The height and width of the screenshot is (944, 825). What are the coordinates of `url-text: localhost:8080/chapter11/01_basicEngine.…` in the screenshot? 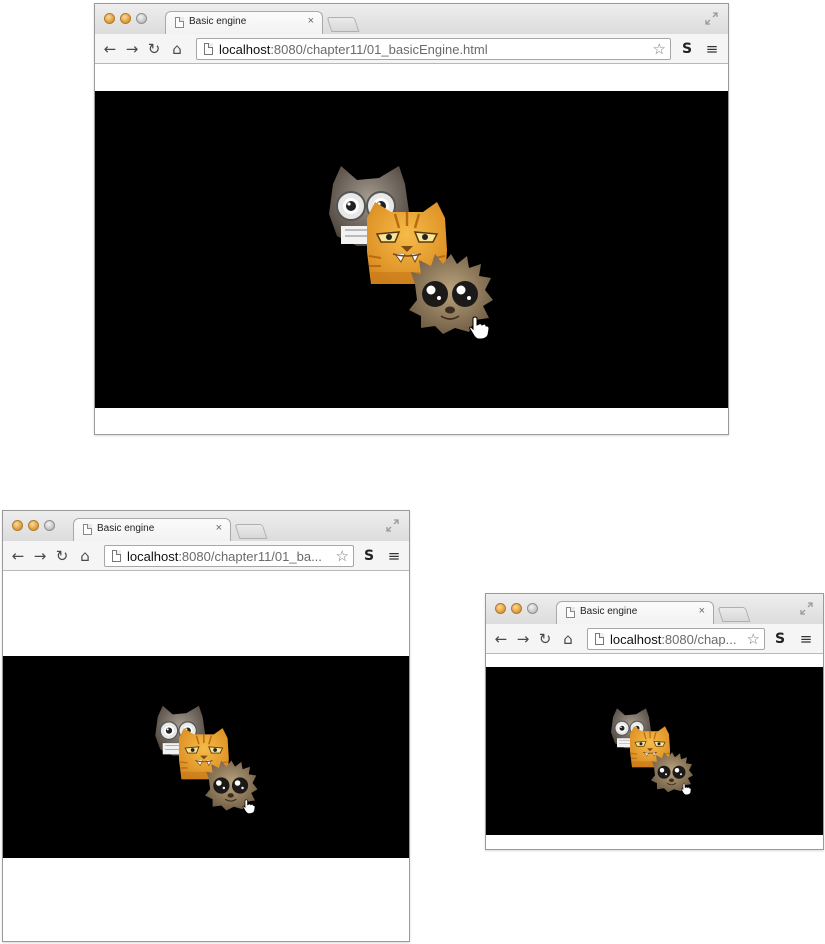 It's located at (353, 49).